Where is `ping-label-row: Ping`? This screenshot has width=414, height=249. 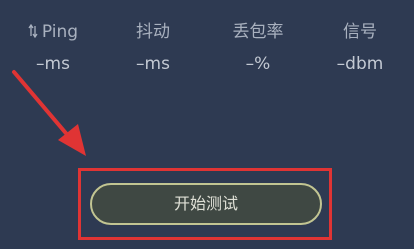 ping-label-row: Ping is located at coordinates (53, 32).